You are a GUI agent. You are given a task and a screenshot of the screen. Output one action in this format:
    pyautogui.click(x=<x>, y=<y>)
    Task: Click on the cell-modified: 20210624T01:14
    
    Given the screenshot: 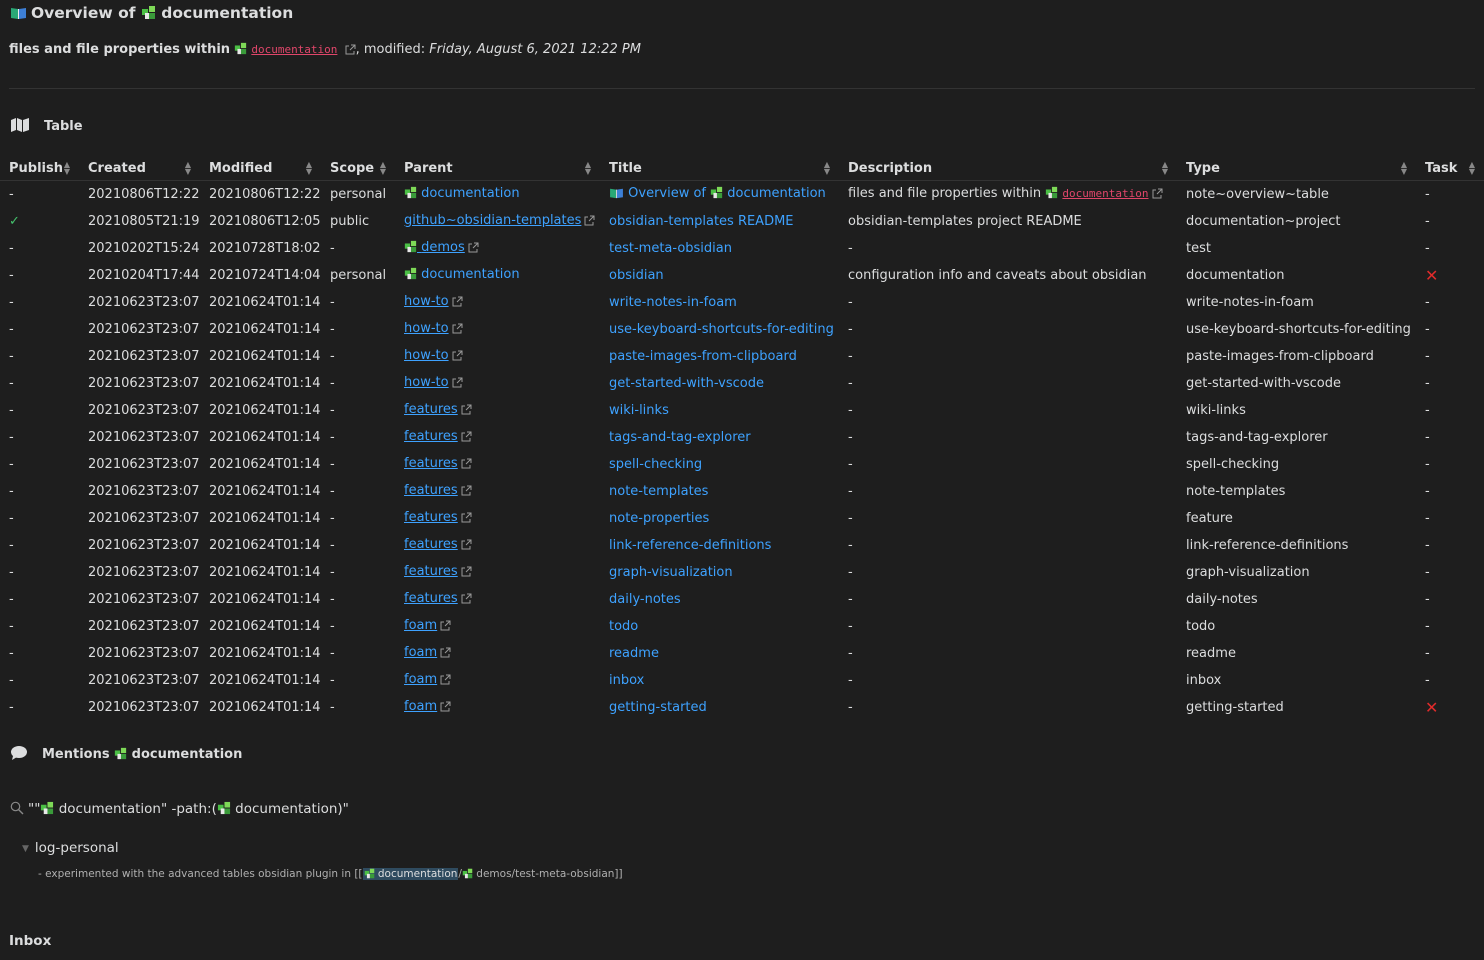 What is the action you would take?
    pyautogui.click(x=260, y=707)
    